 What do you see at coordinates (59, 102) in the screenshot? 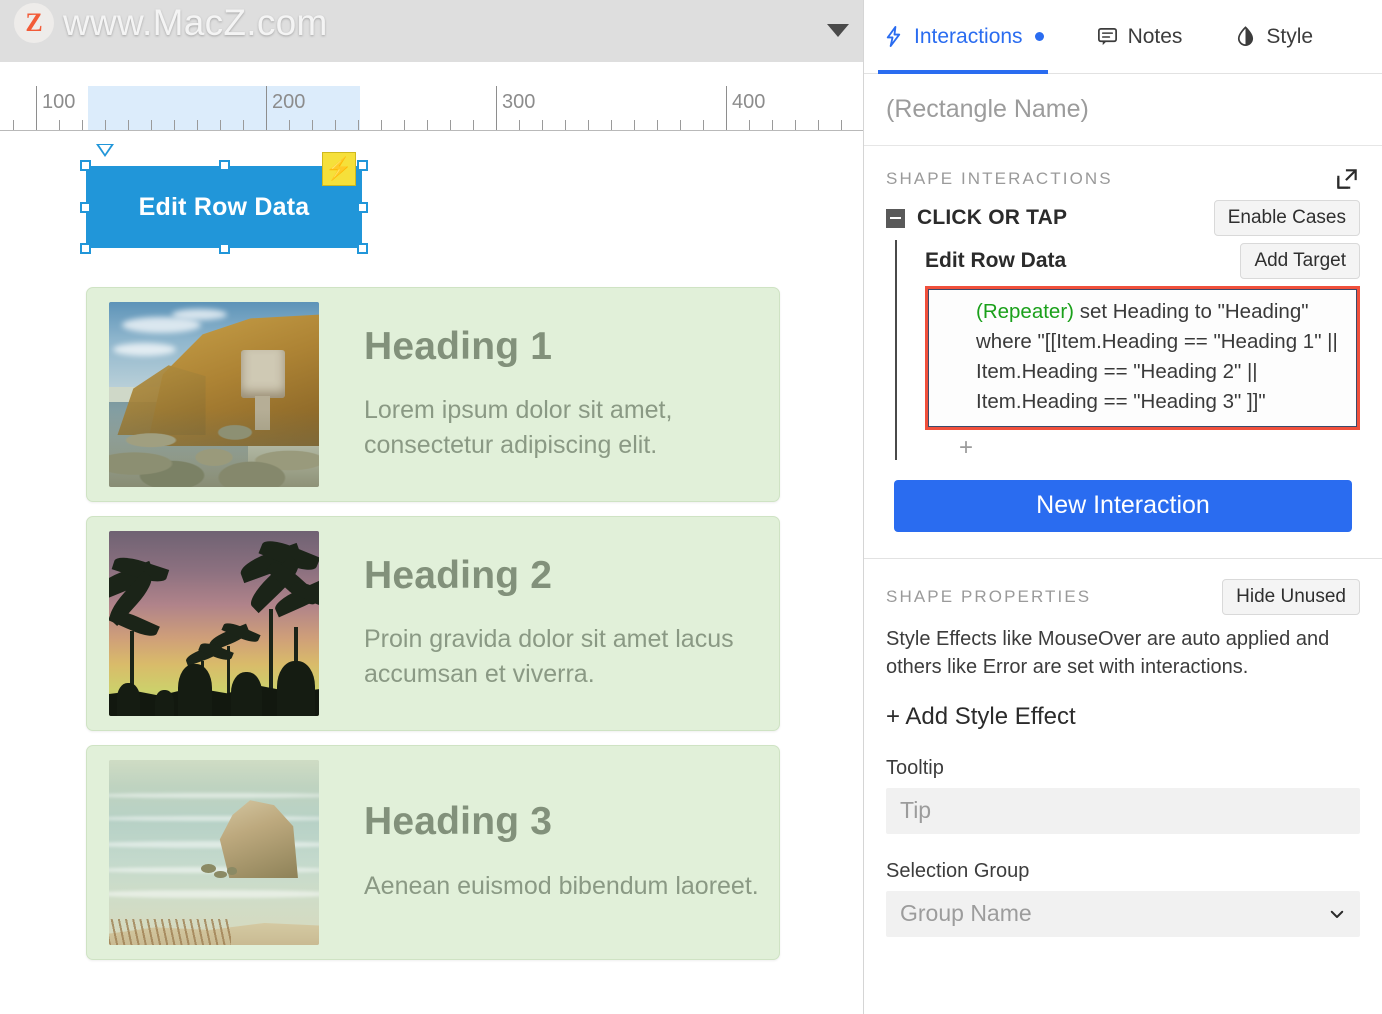
I see `ruler-label-100: 100` at bounding box center [59, 102].